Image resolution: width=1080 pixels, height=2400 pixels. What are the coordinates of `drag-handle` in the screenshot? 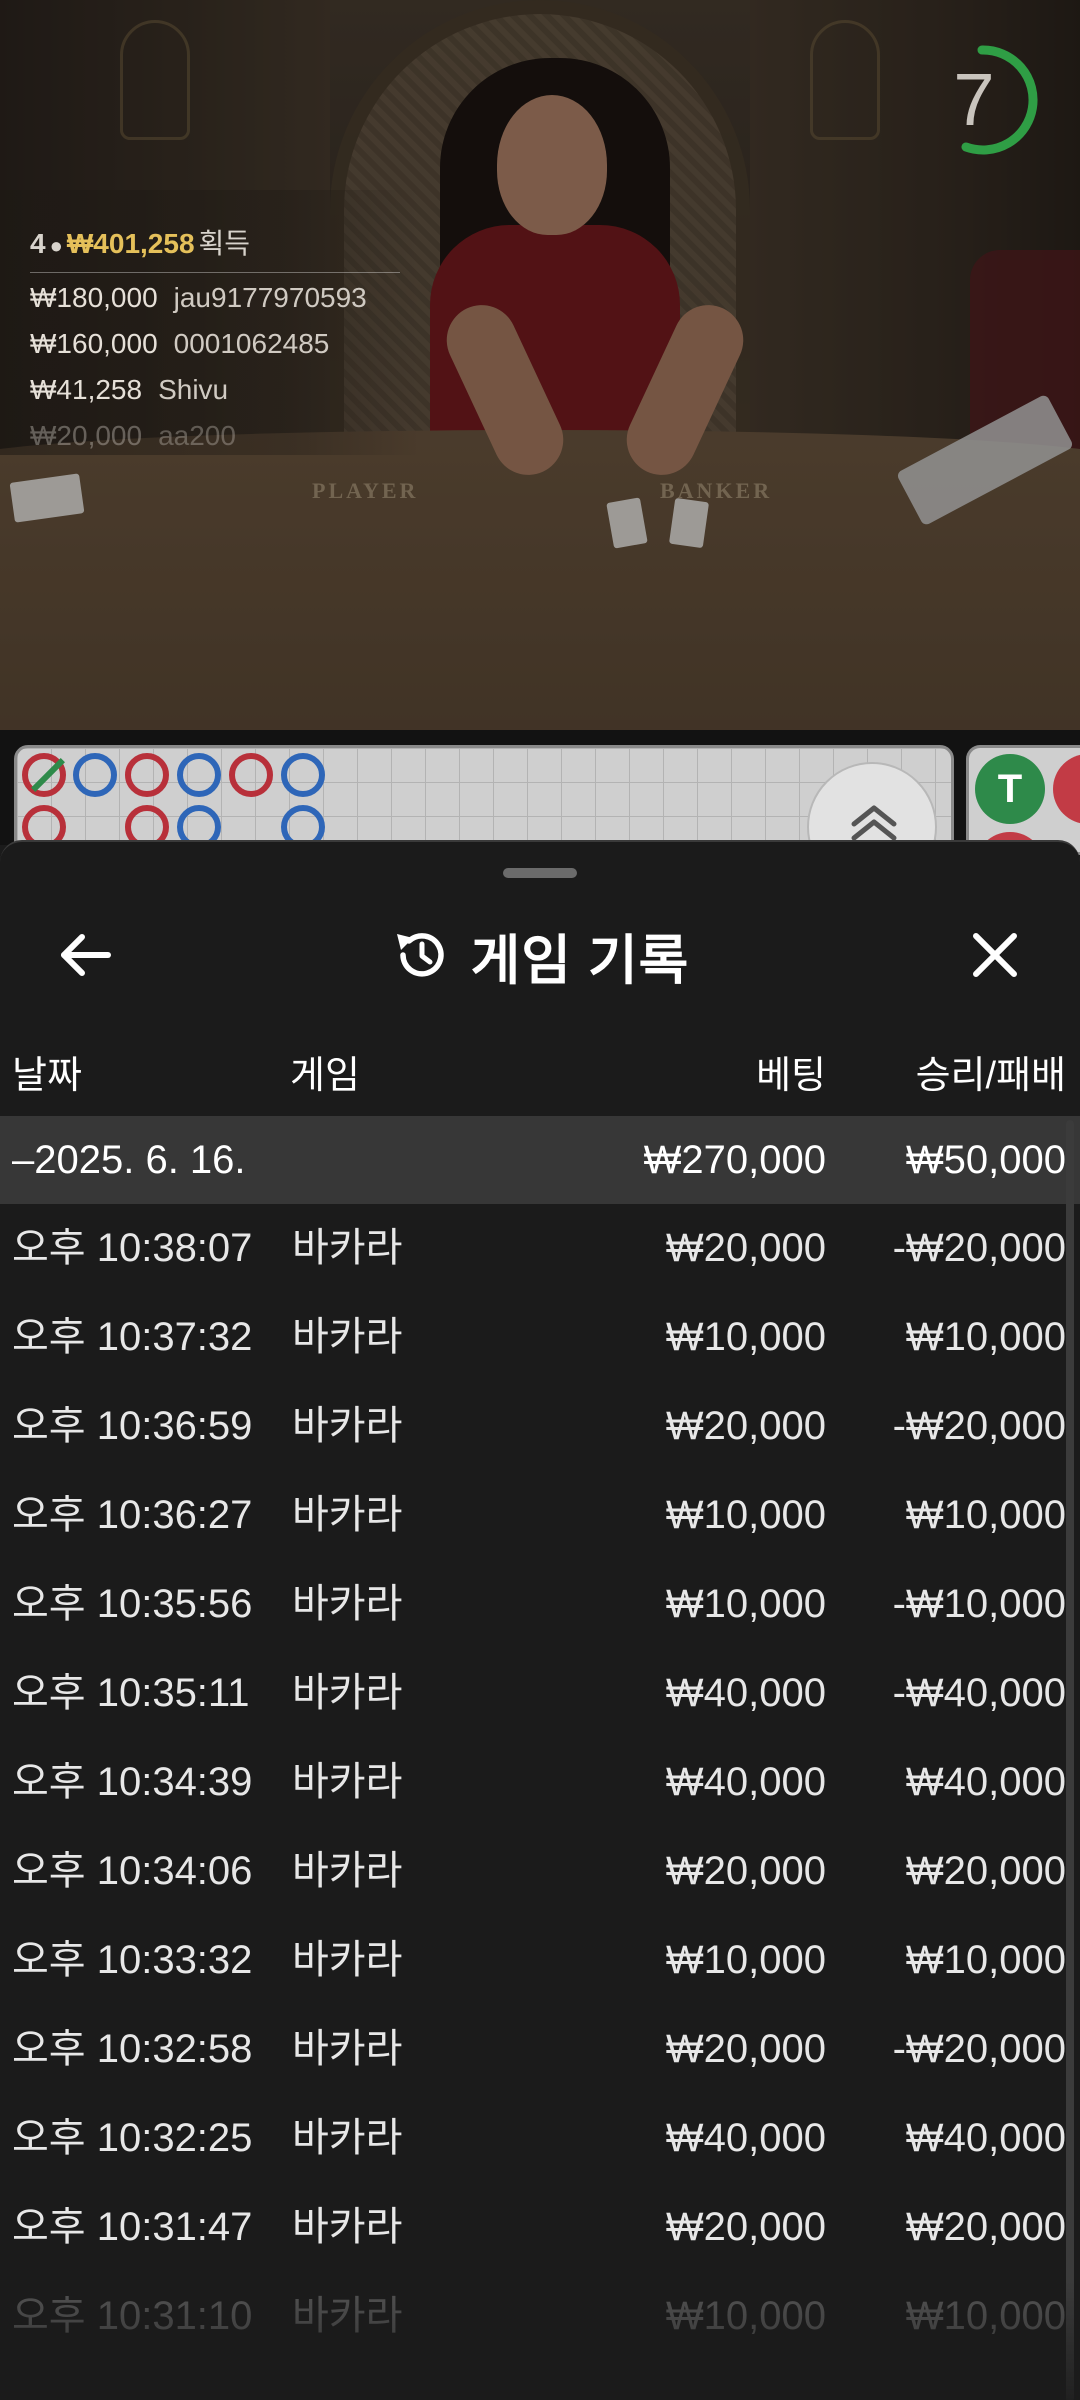 It's located at (540, 873).